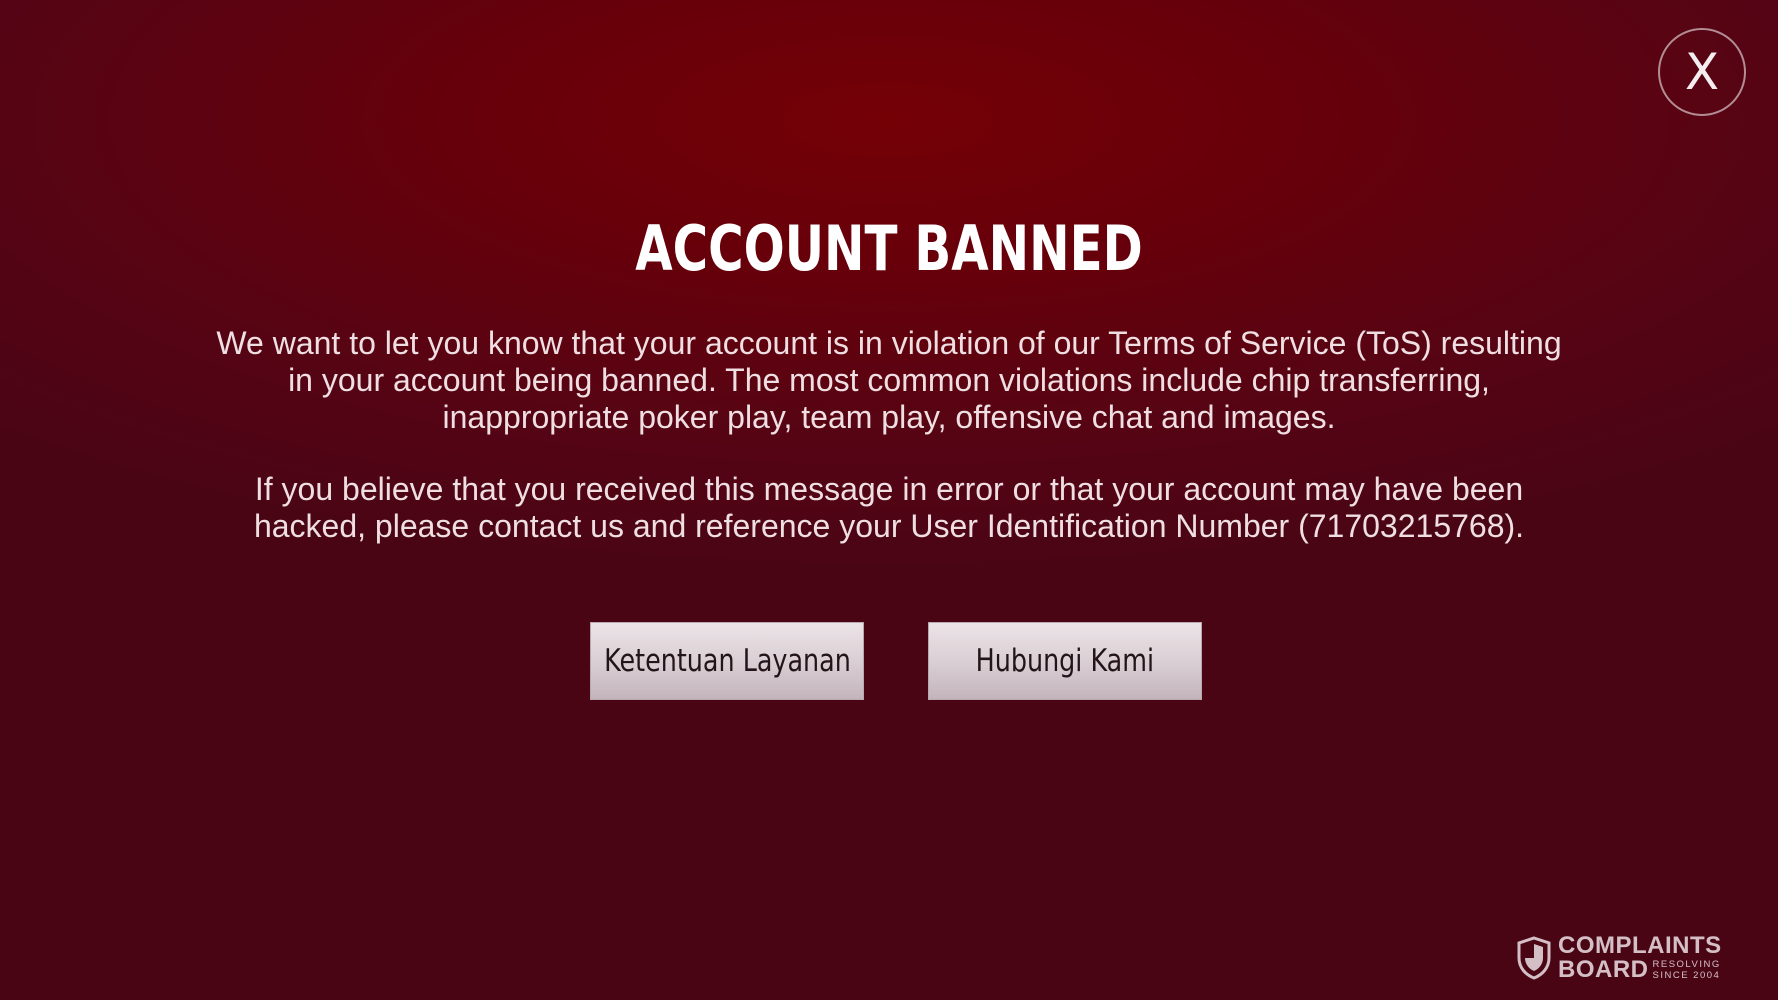 This screenshot has width=1778, height=1000. I want to click on complaints-board-watermark: COMPLAINTS BOARD RESOLVING SINCE 2004, so click(1619, 957).